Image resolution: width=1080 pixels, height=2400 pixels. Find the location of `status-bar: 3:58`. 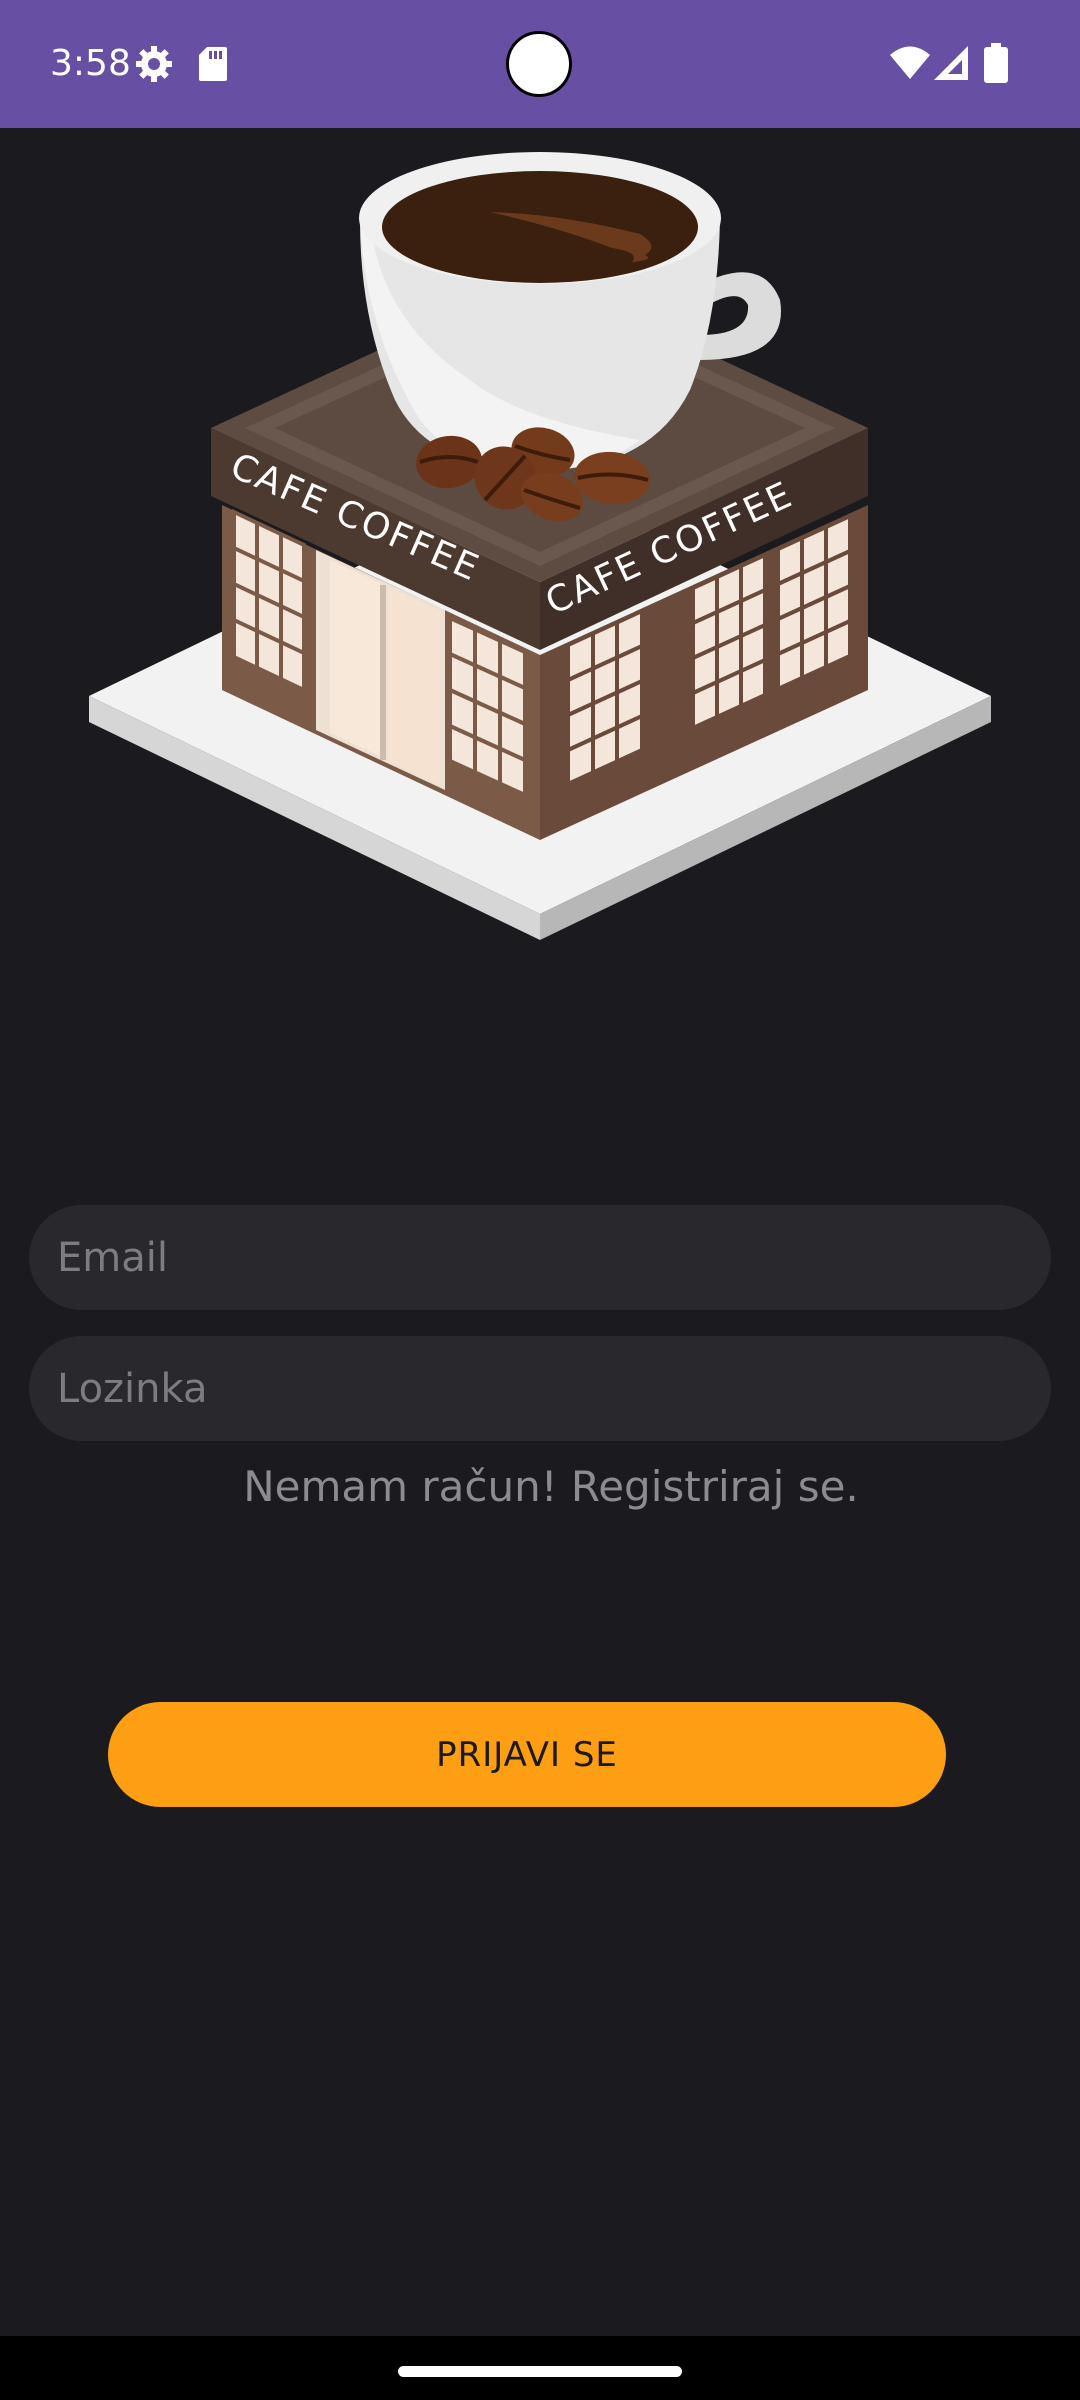

status-bar: 3:58 is located at coordinates (540, 64).